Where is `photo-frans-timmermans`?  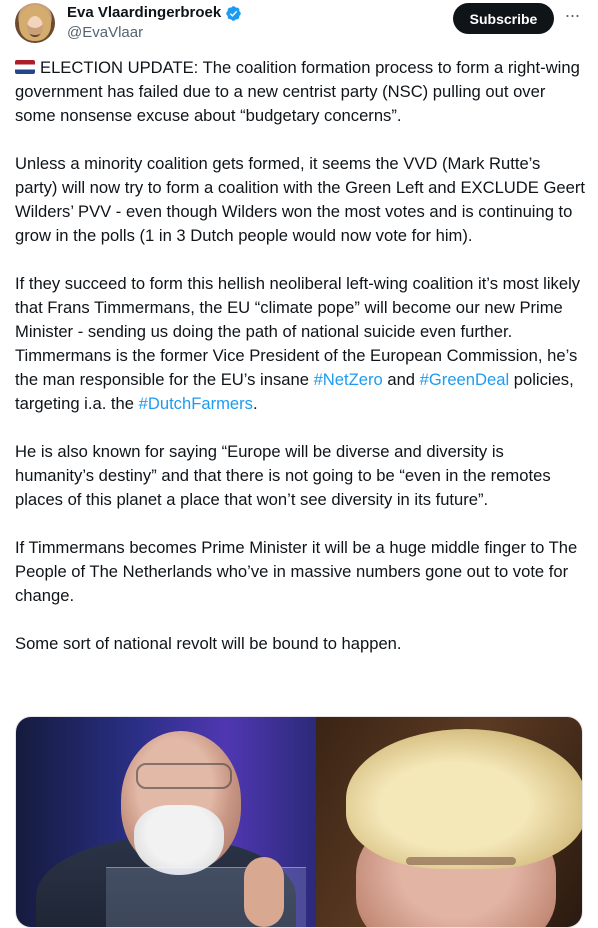
photo-frans-timmermans is located at coordinates (166, 822).